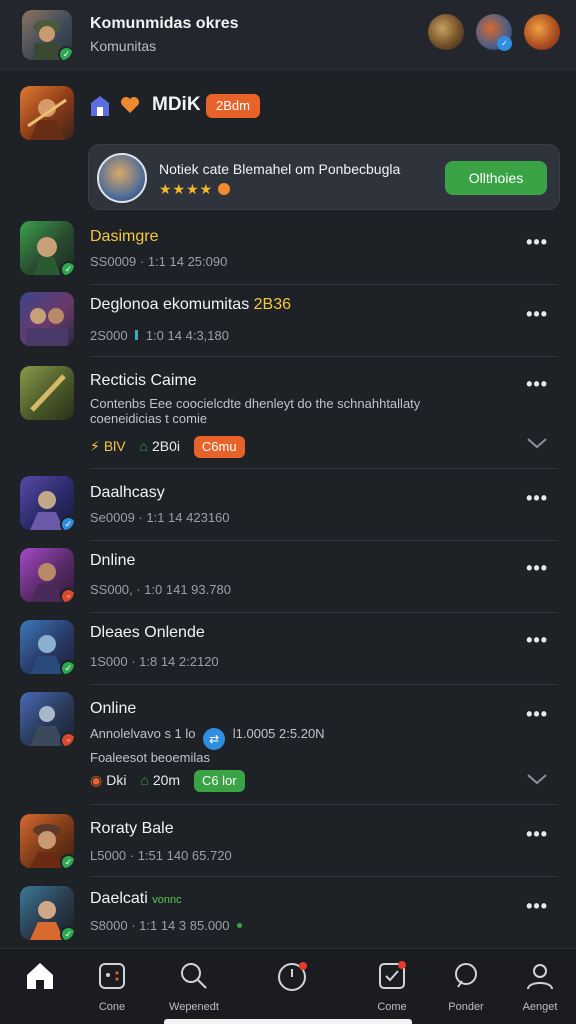  I want to click on item-title: Recticis Caime, so click(143, 380).